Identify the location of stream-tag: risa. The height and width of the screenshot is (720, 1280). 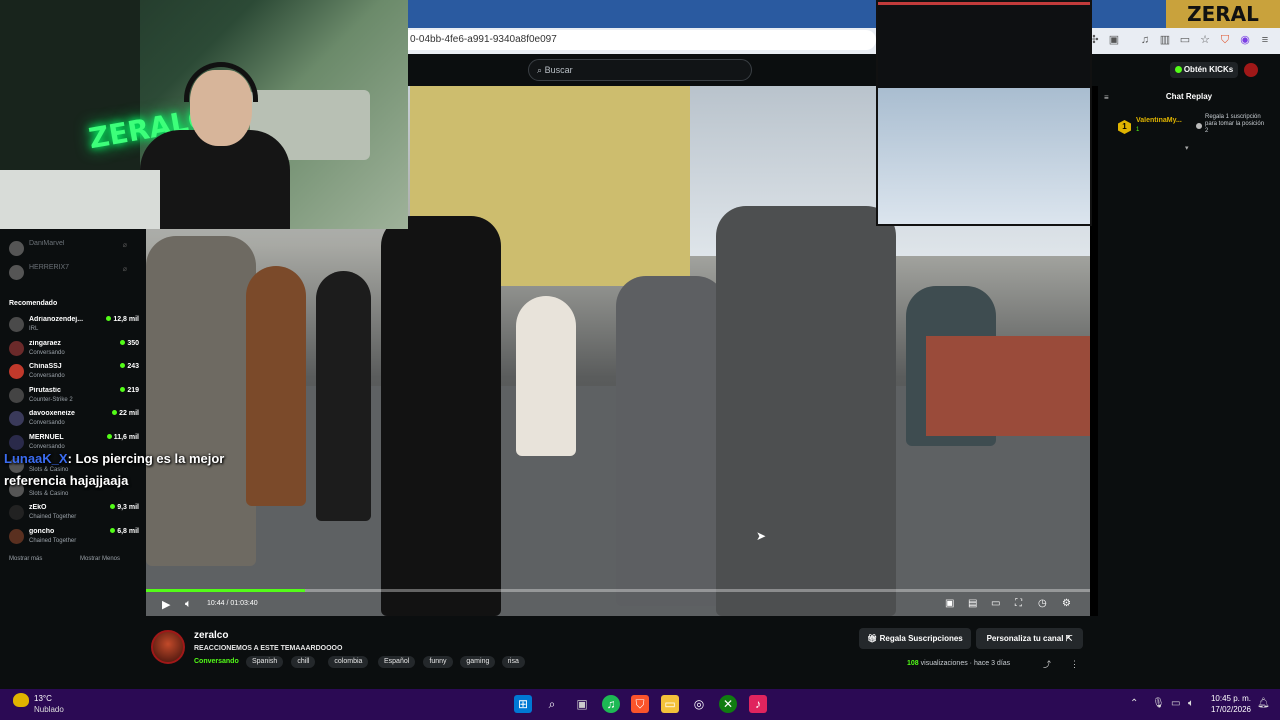
(513, 662).